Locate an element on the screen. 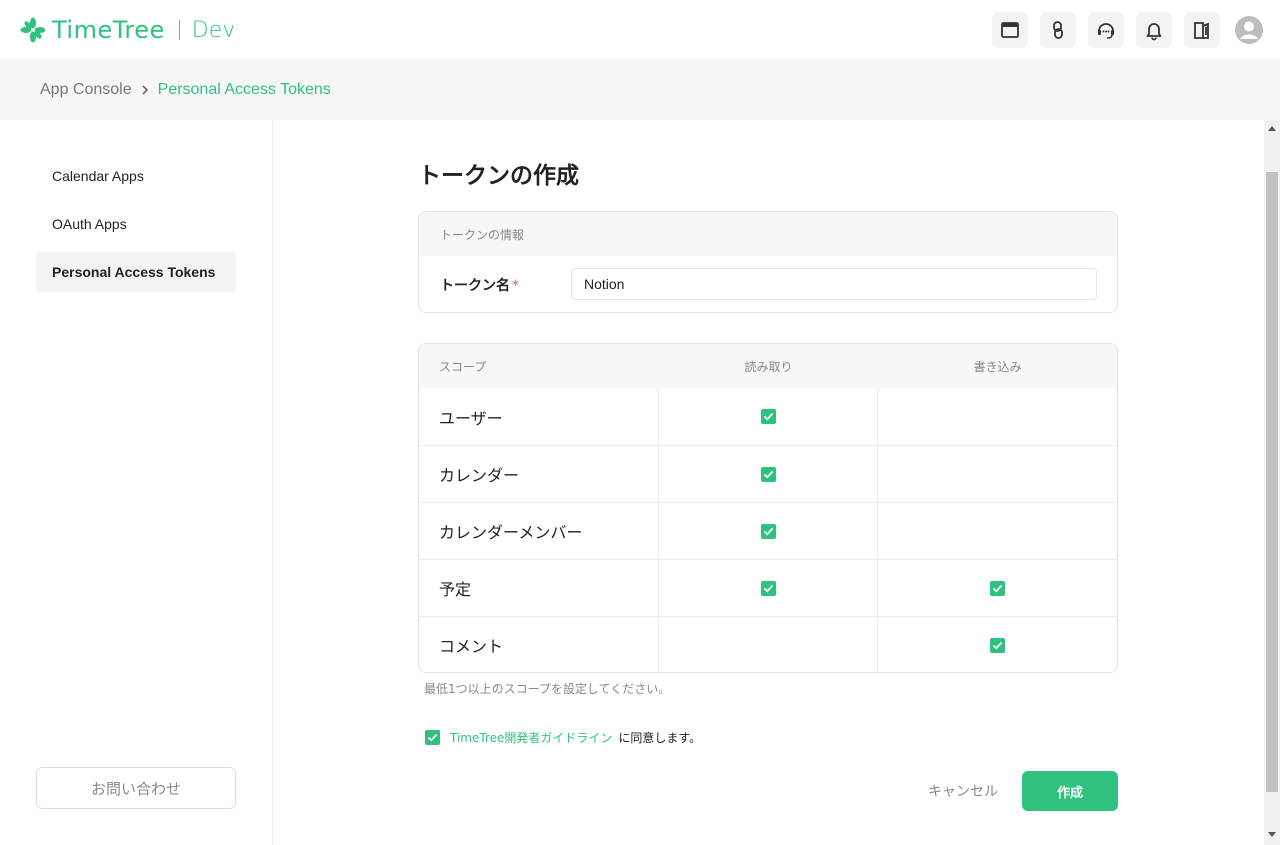 This screenshot has width=1280, height=845. agree-text: に同意します。 is located at coordinates (660, 738).